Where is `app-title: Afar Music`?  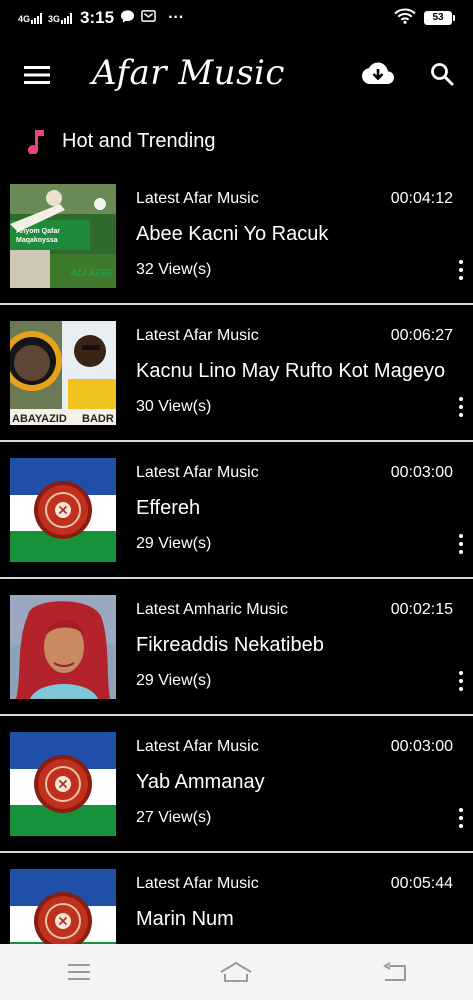 app-title: Afar Music is located at coordinates (188, 73).